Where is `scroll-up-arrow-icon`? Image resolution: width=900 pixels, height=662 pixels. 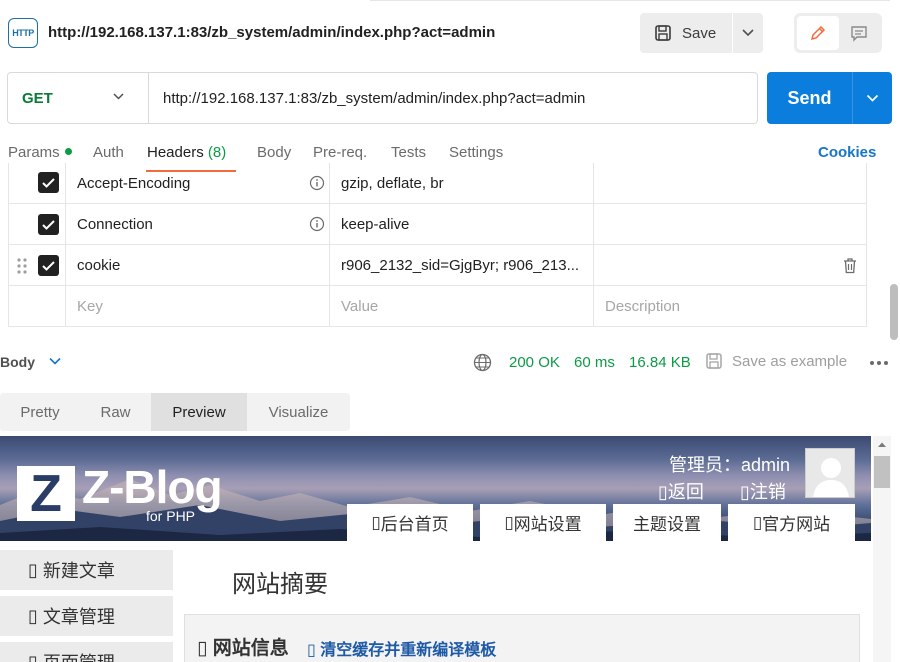
scroll-up-arrow-icon is located at coordinates (882, 444).